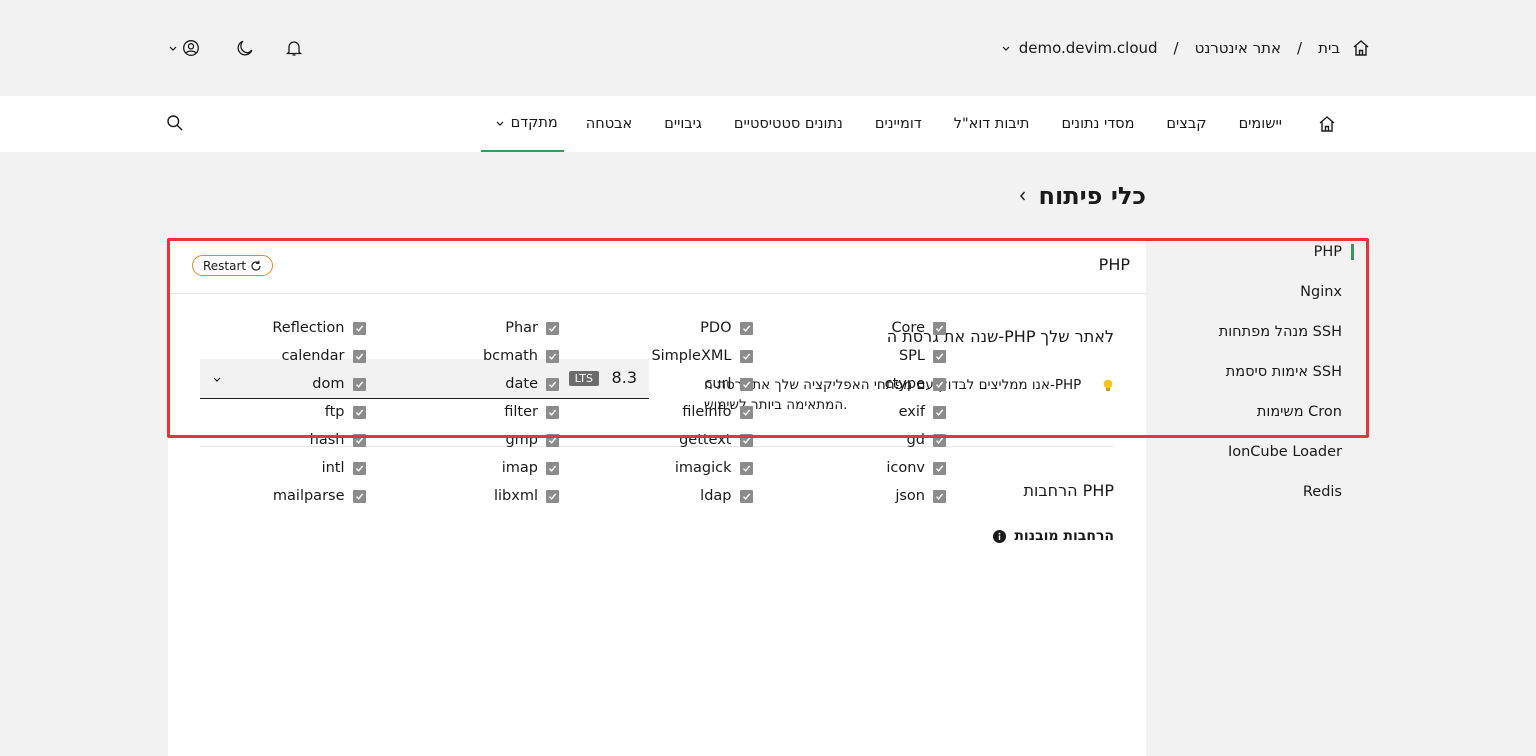  What do you see at coordinates (768, 48) in the screenshot?
I see `top-bar: בית / אתר אינטרנט / demo.devim.cloud` at bounding box center [768, 48].